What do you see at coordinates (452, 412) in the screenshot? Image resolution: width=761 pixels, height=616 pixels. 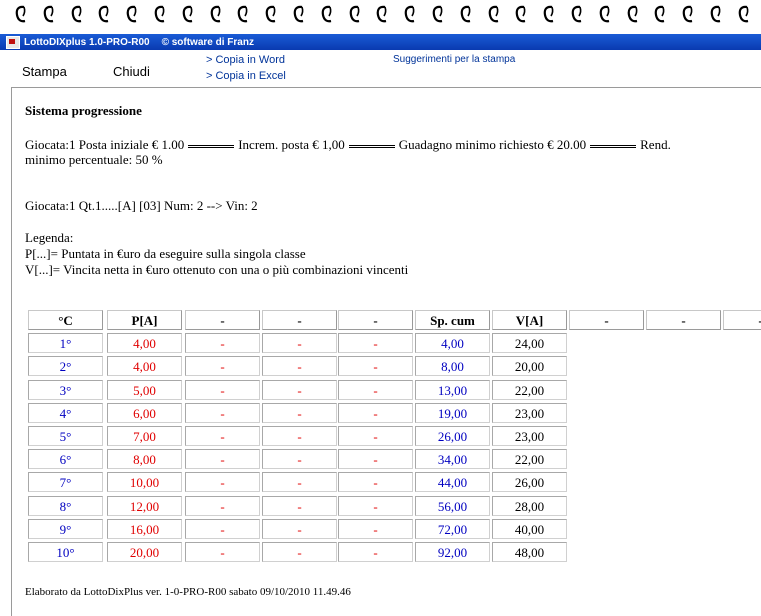 I see `table-cell: 19,00` at bounding box center [452, 412].